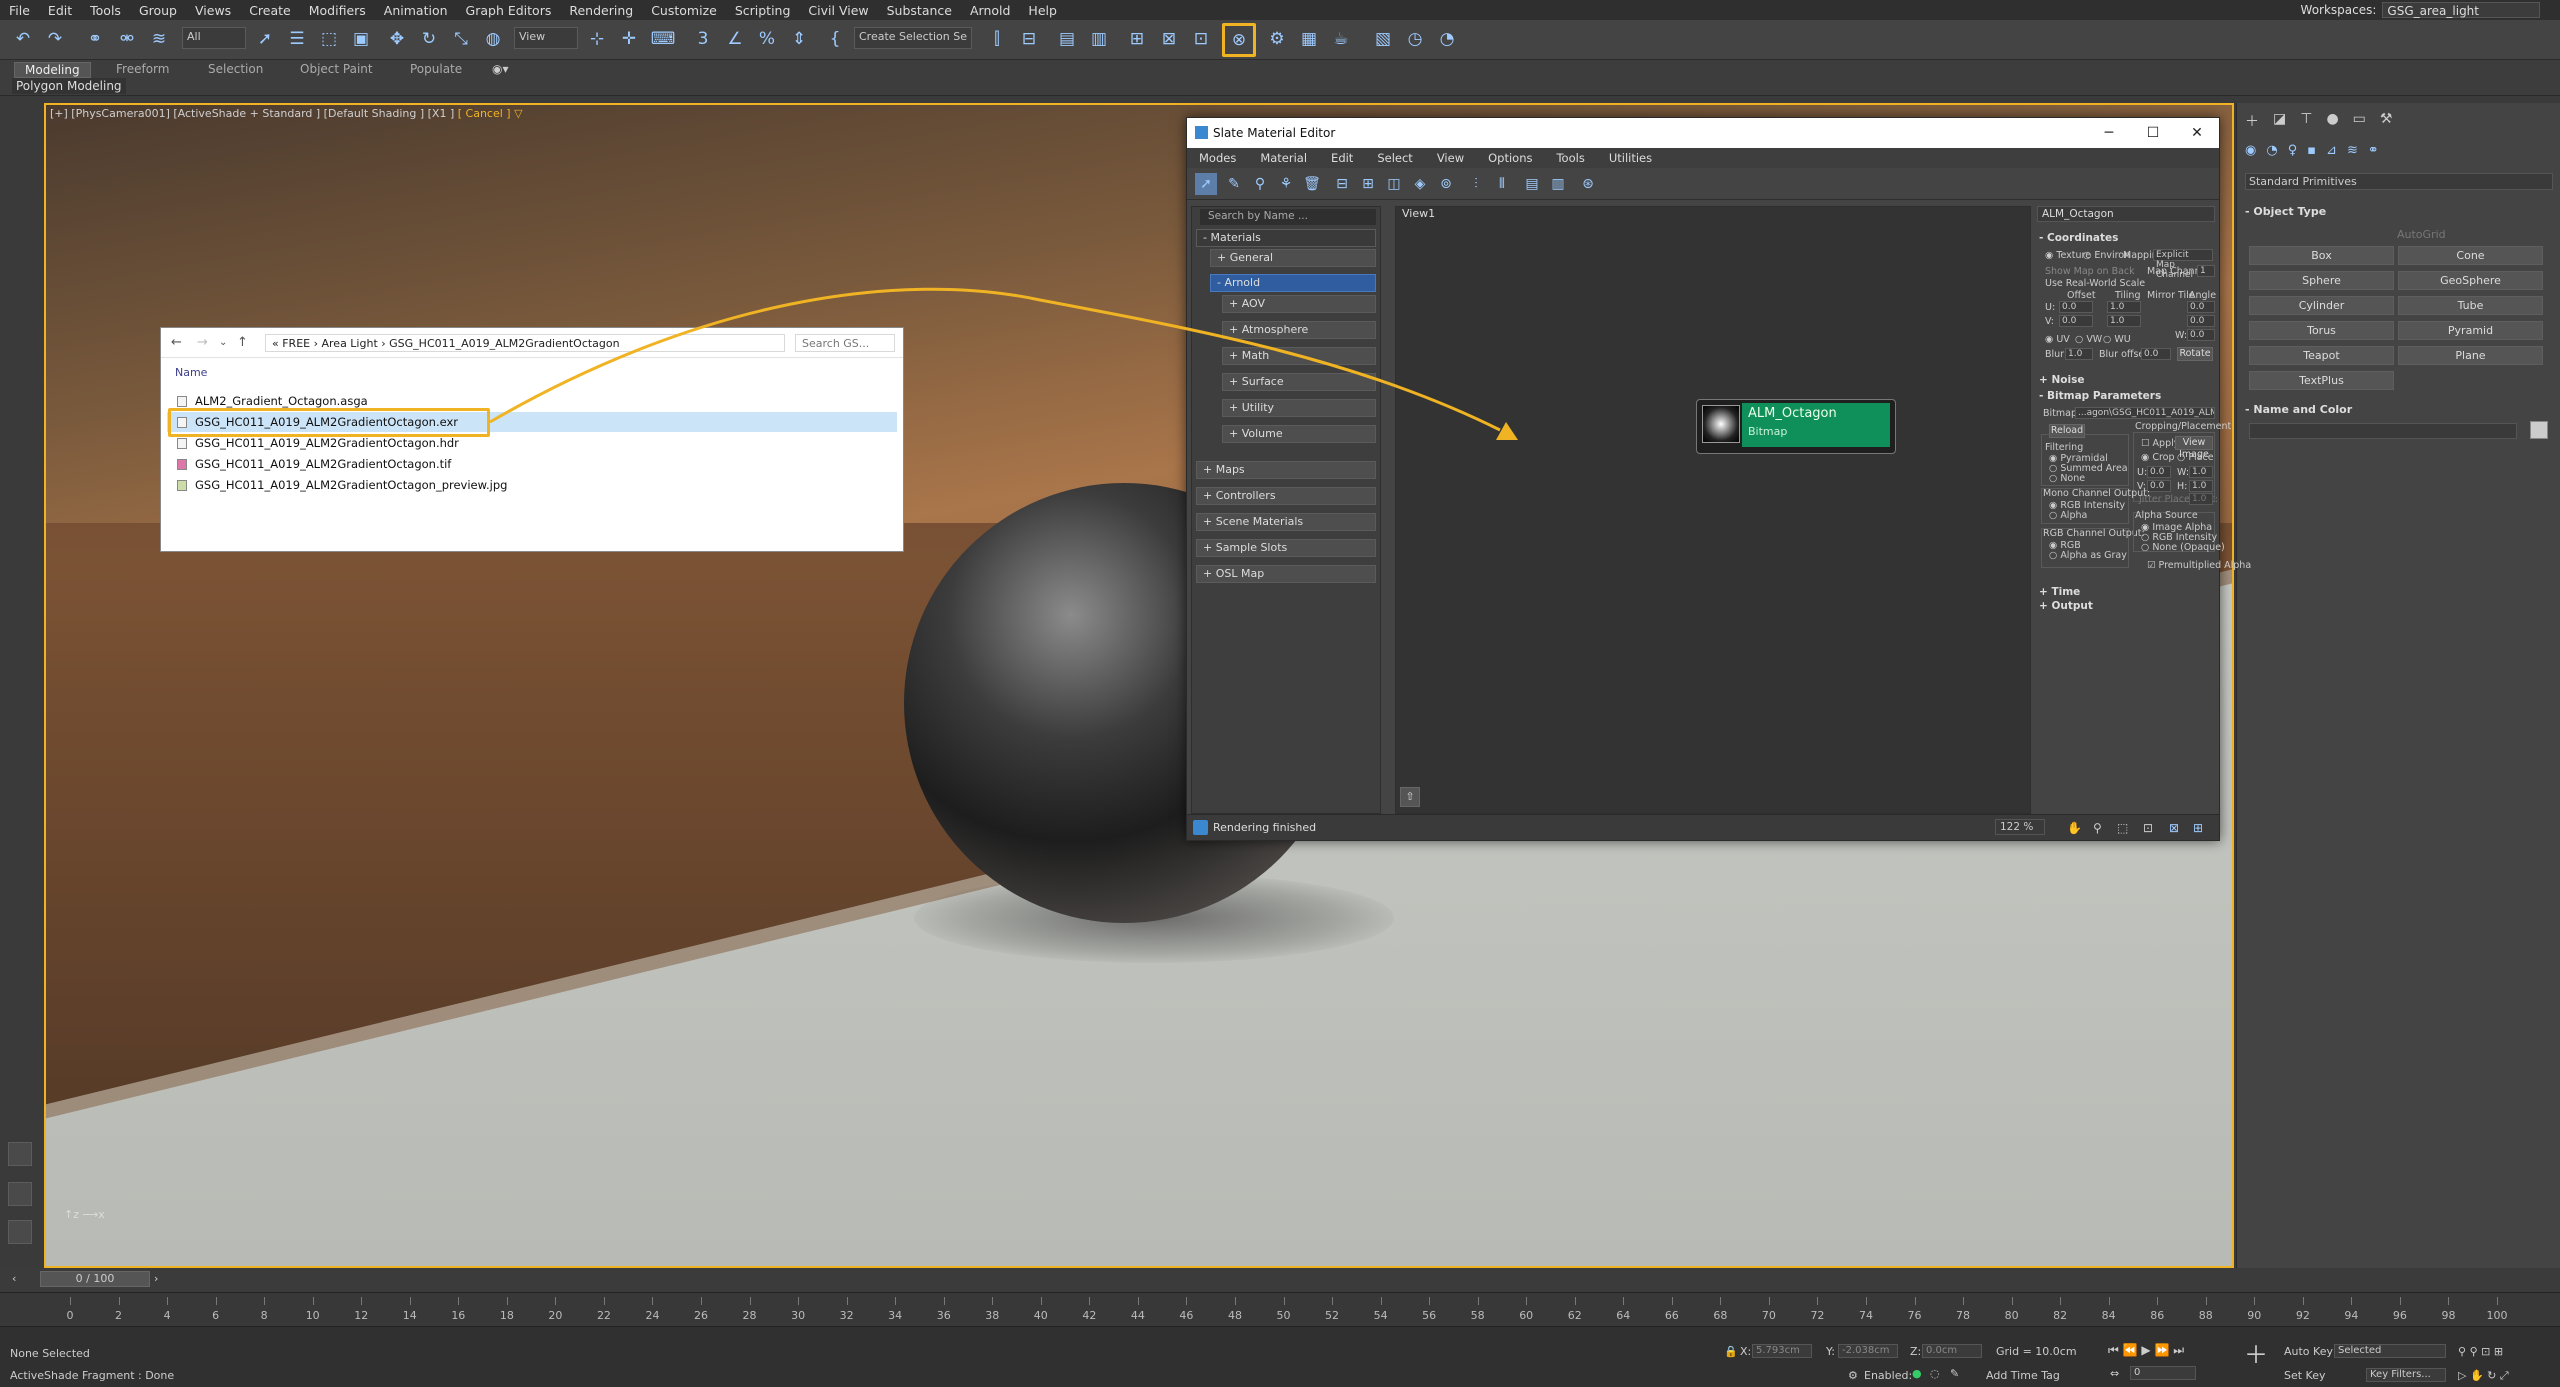 The width and height of the screenshot is (2560, 1387). Describe the element at coordinates (1217, 158) in the screenshot. I see `slate-menu-modes: Modes` at that location.